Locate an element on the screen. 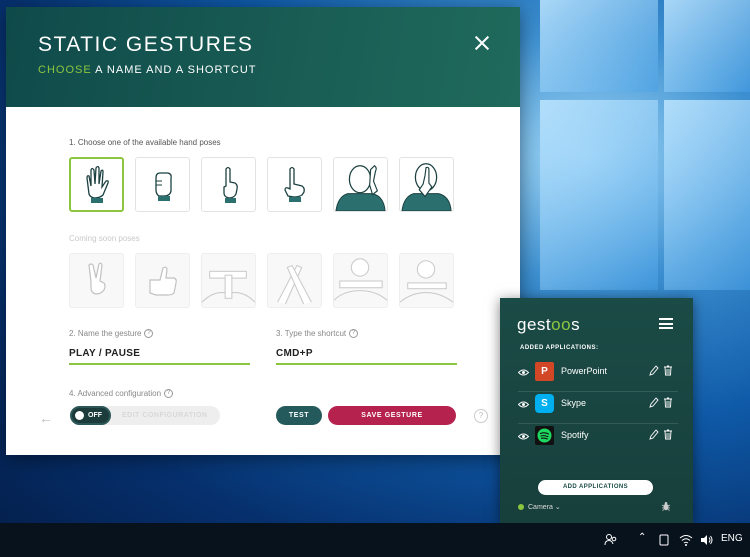 The image size is (750, 557). thumbs-up-hand-icon is located at coordinates (162, 280).